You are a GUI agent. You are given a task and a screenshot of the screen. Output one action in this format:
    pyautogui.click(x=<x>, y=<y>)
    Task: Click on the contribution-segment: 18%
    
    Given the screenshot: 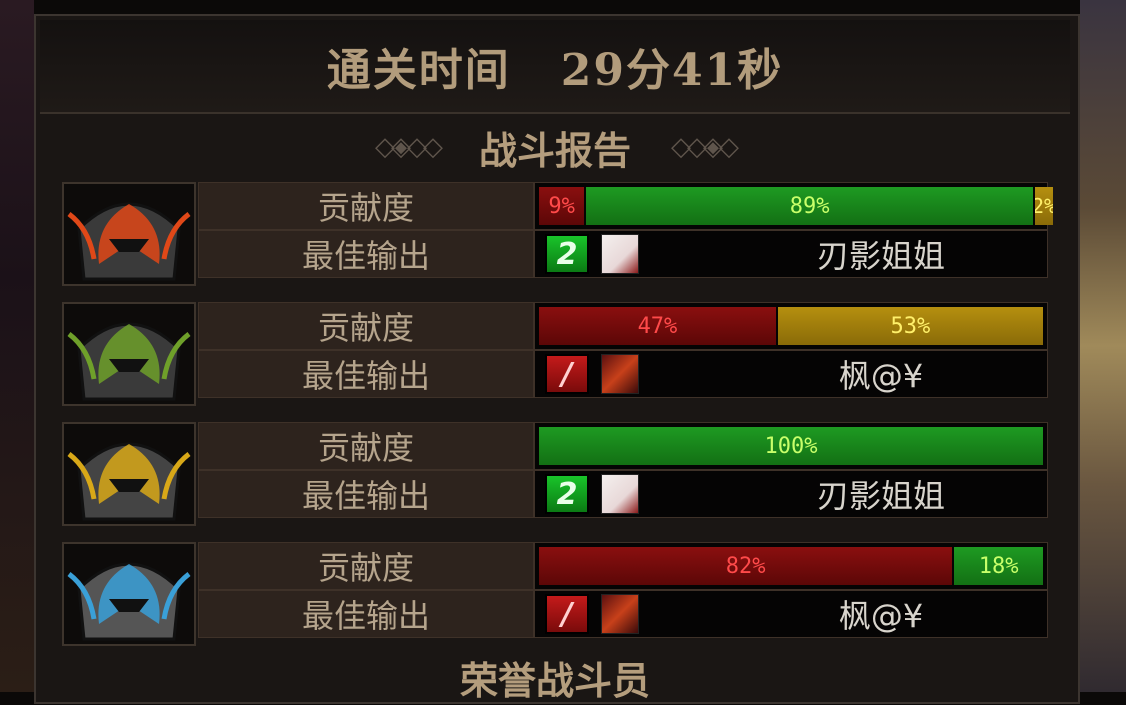 What is the action you would take?
    pyautogui.click(x=997, y=566)
    